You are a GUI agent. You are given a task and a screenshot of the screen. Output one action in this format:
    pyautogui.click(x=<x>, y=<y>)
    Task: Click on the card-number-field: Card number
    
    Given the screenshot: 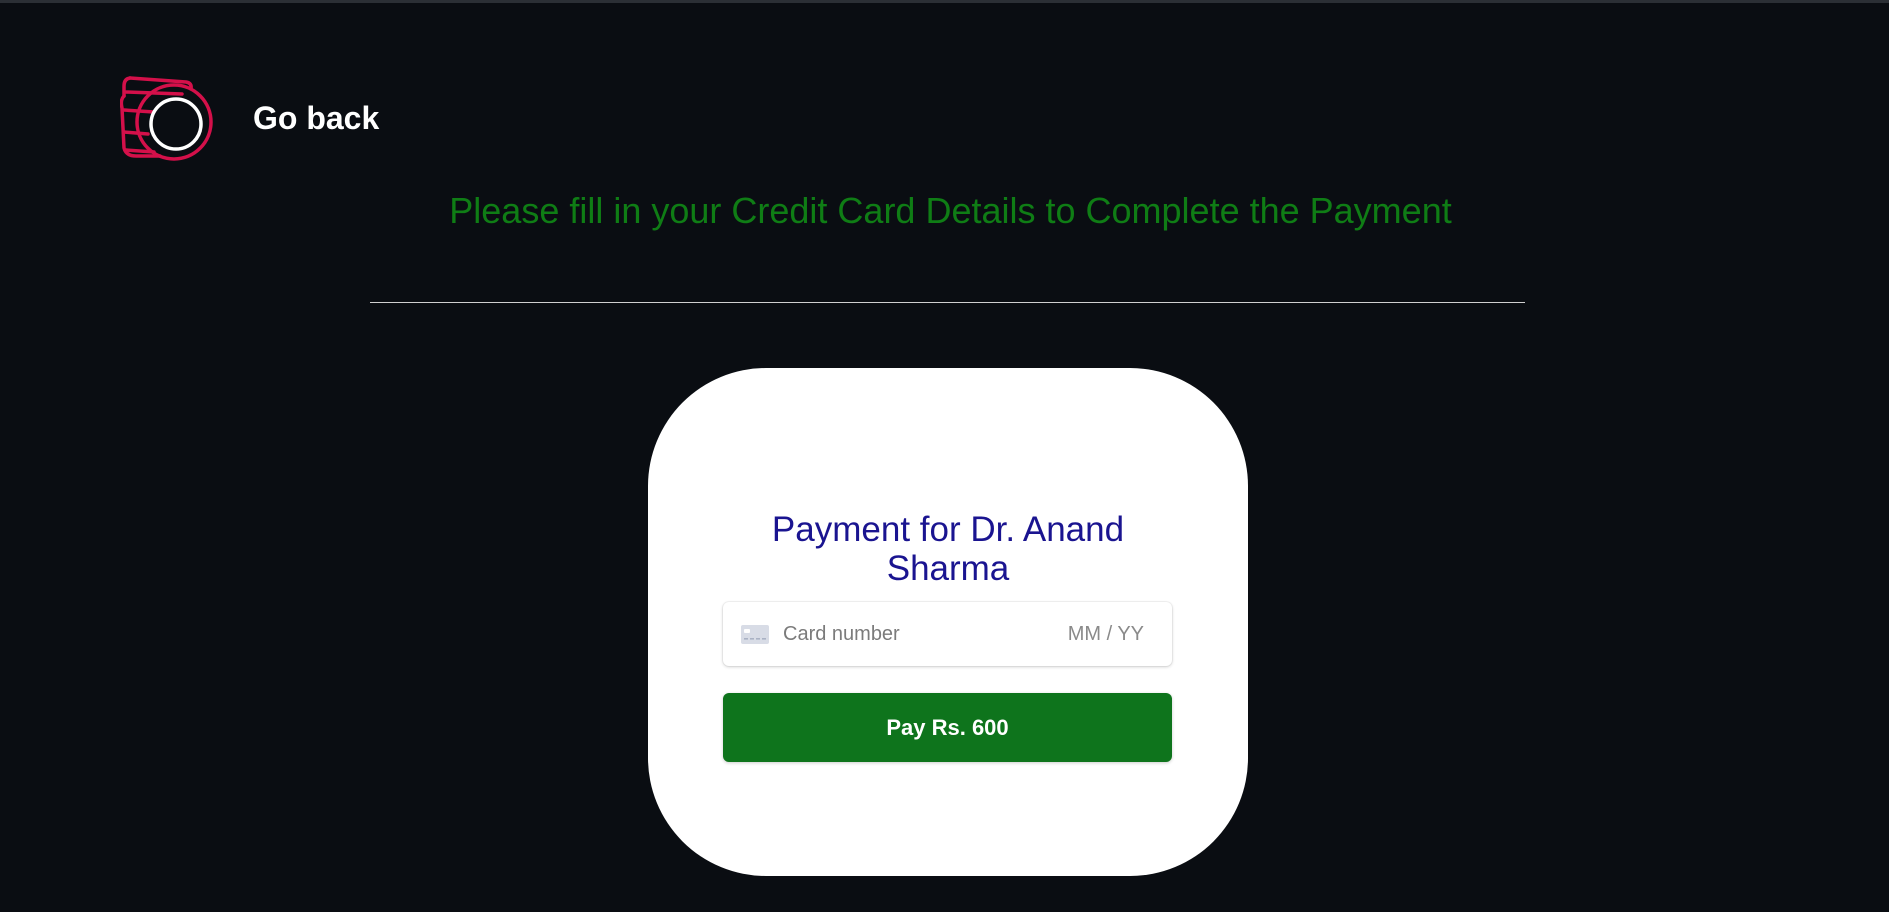 What is the action you would take?
    pyautogui.click(x=925, y=634)
    